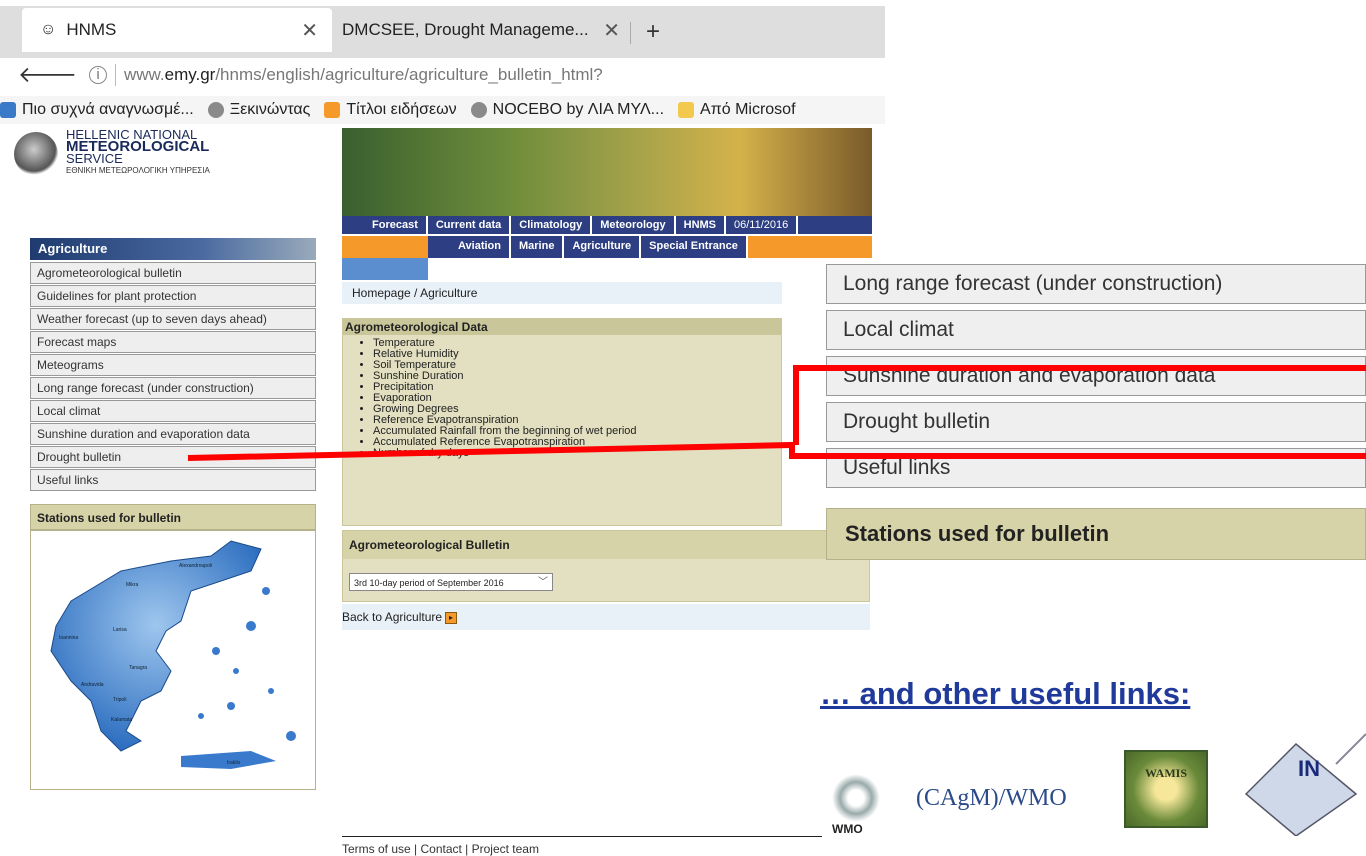  I want to click on in-logo: IN, so click(1301, 780).